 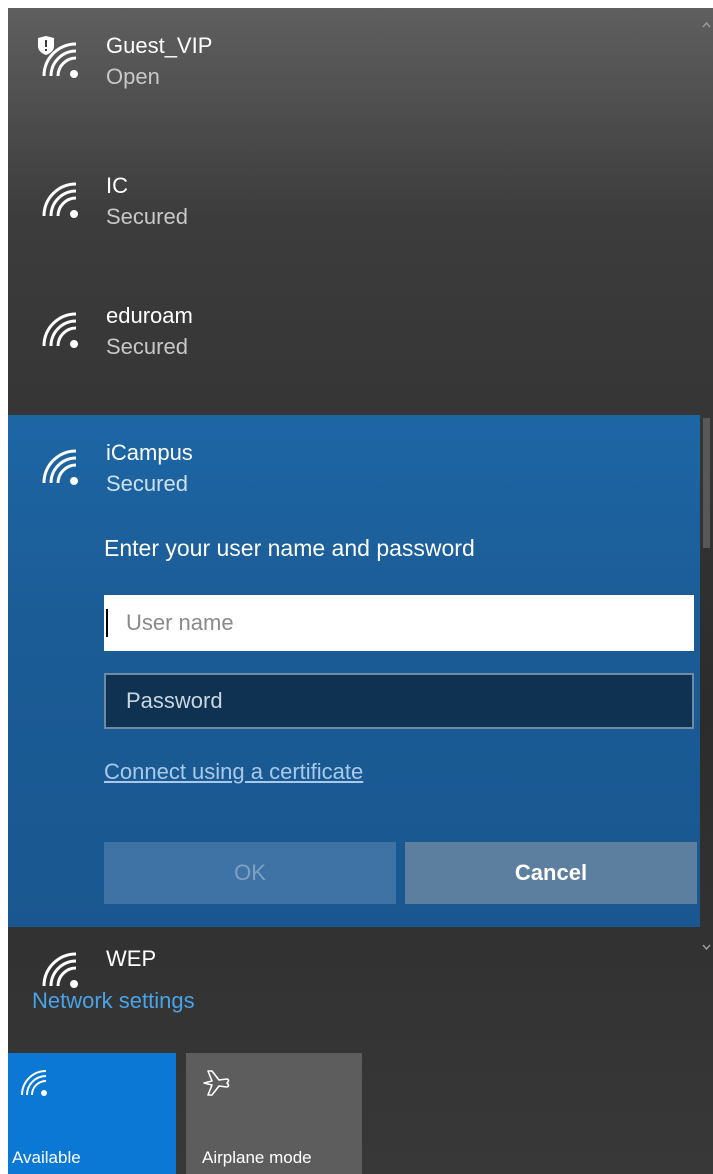 I want to click on scroll-thumb, so click(x=706, y=483).